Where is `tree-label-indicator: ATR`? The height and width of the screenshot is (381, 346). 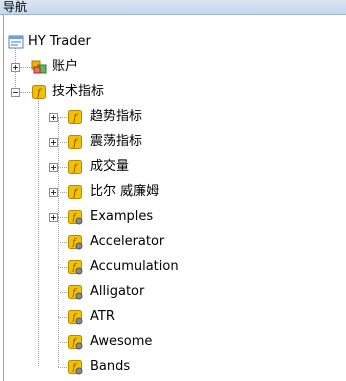 tree-label-indicator: ATR is located at coordinates (102, 316).